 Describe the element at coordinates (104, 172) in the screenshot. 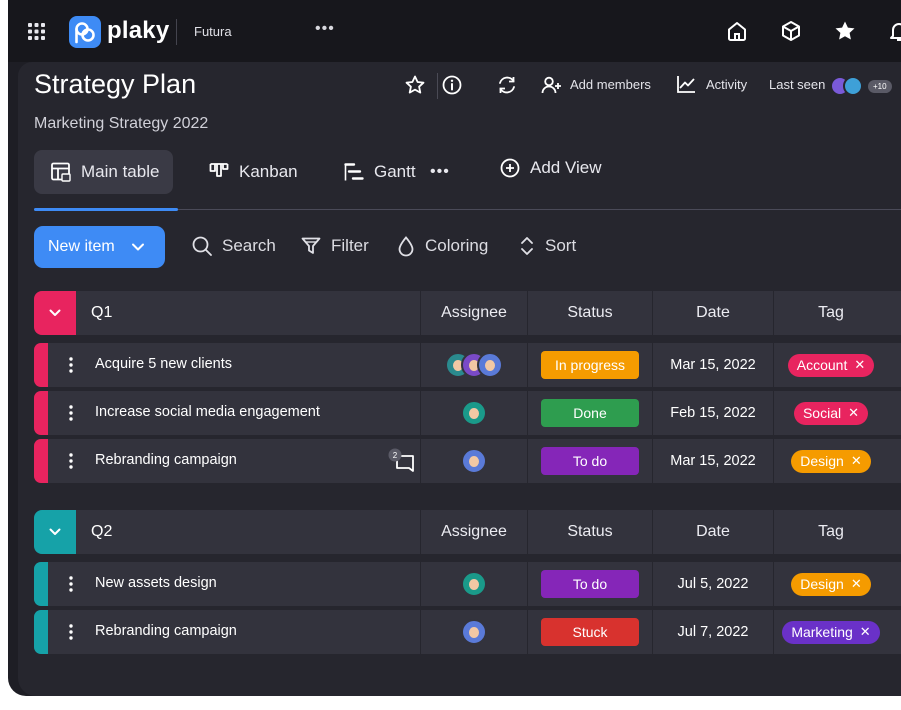

I see `tab-main-table: Main table` at that location.